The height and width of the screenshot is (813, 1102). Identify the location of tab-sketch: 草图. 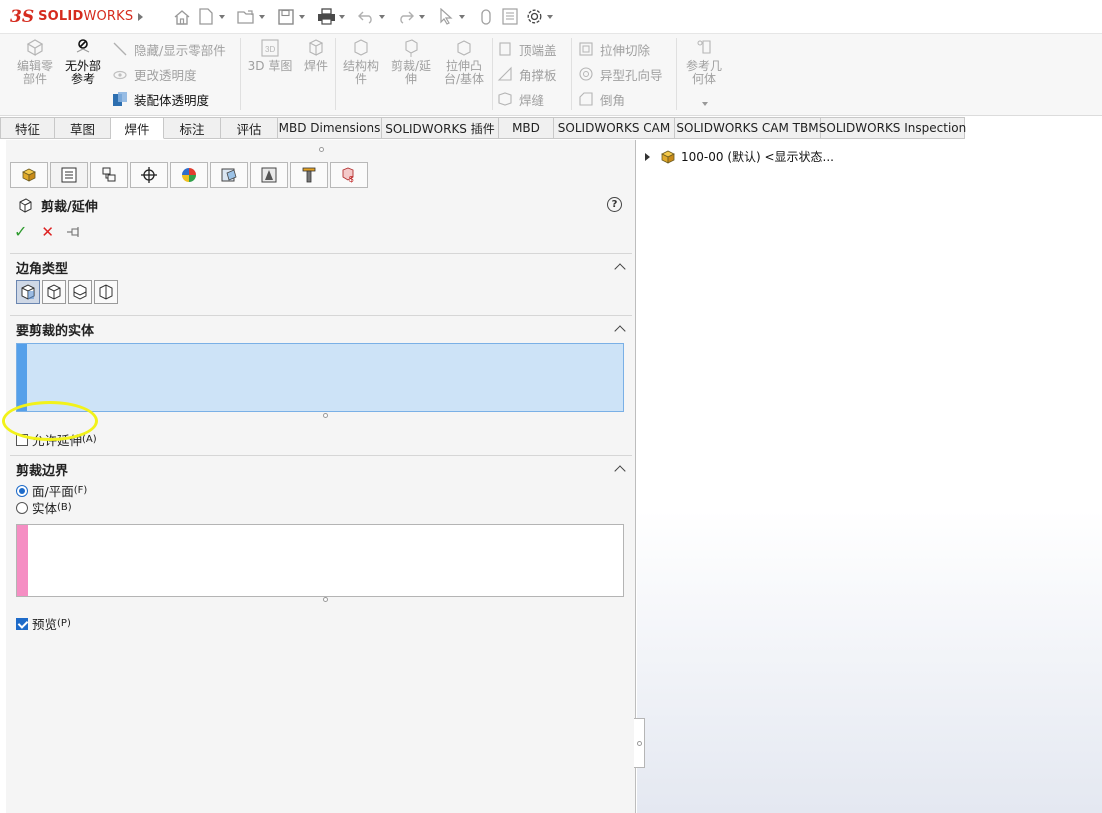
(83, 128).